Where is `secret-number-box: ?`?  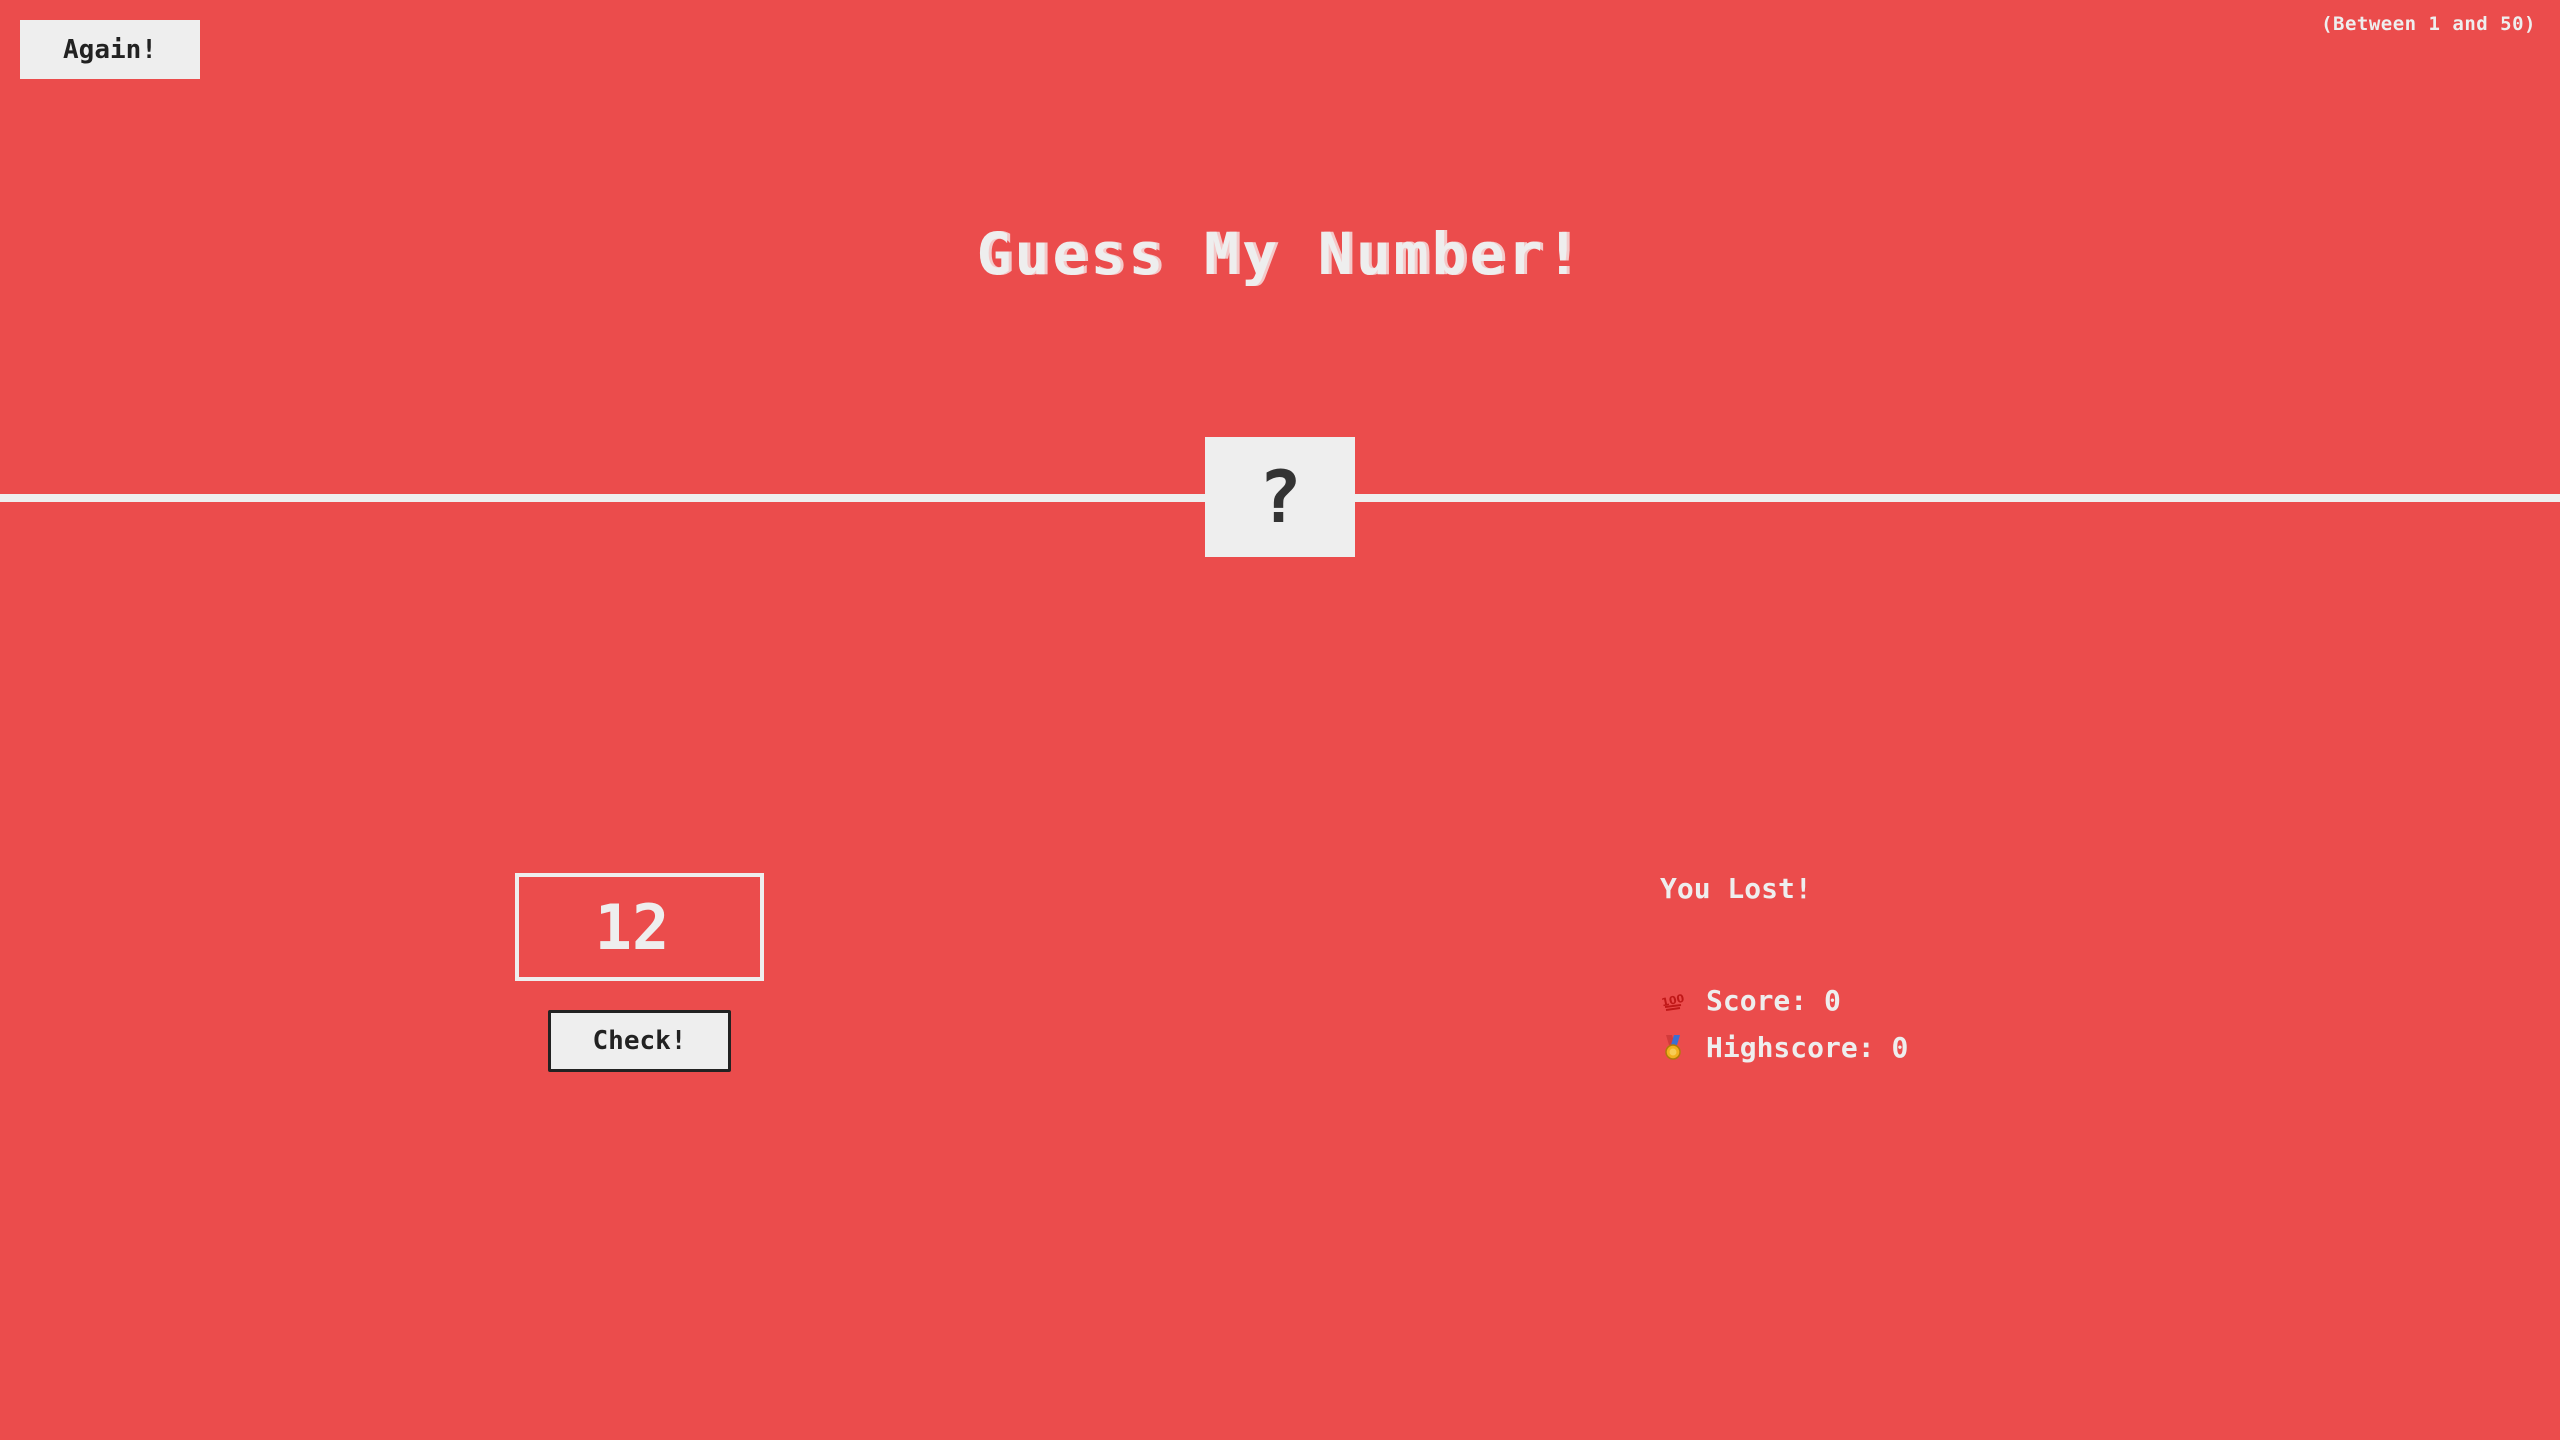
secret-number-box: ? is located at coordinates (1280, 497).